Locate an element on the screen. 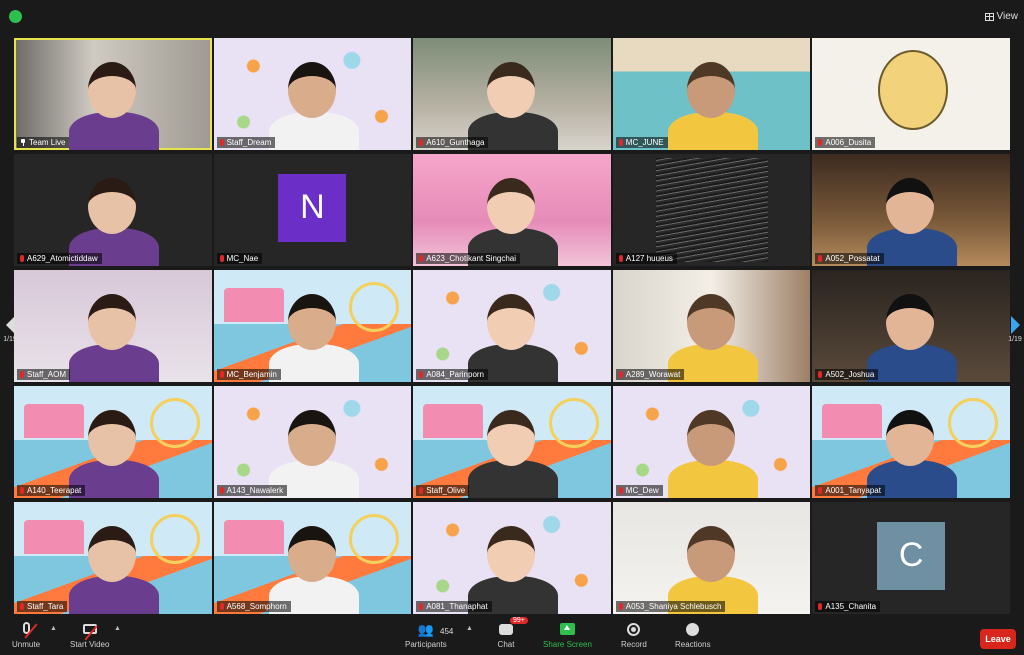 The height and width of the screenshot is (655, 1024). leave-button: Leave is located at coordinates (998, 639).